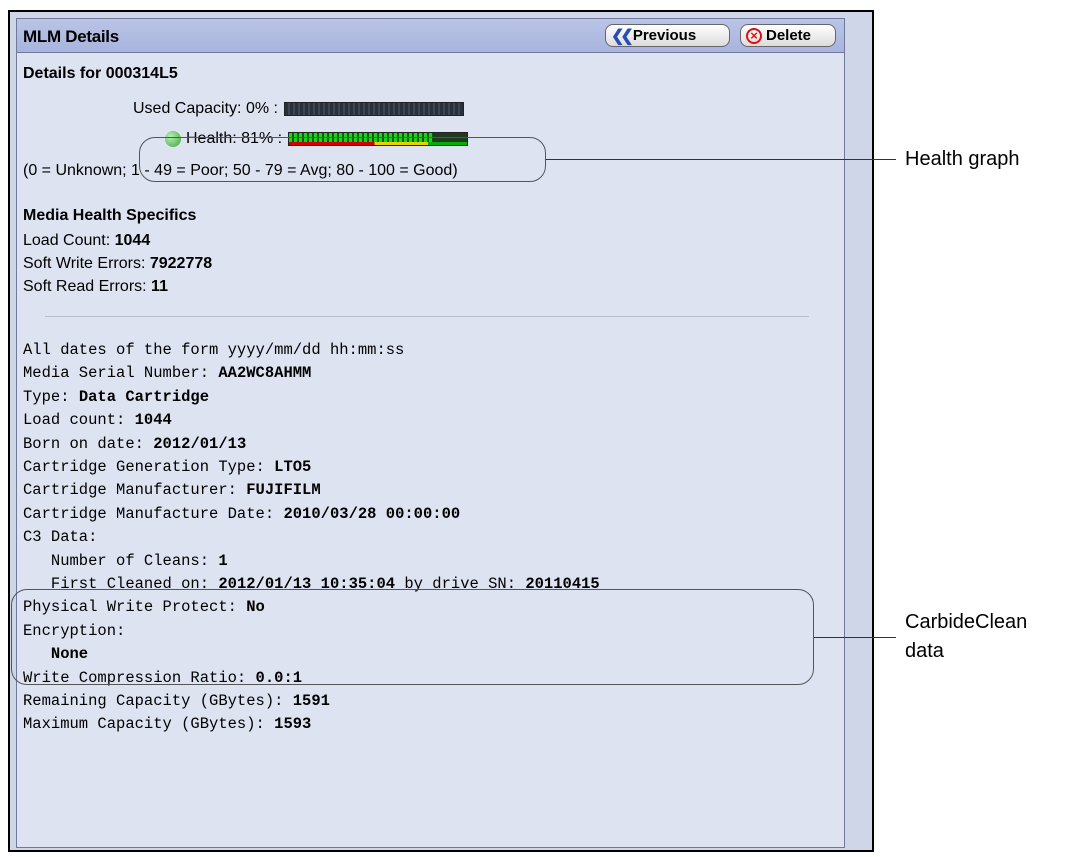  What do you see at coordinates (342, 159) in the screenshot?
I see `health-graph-callout-frame` at bounding box center [342, 159].